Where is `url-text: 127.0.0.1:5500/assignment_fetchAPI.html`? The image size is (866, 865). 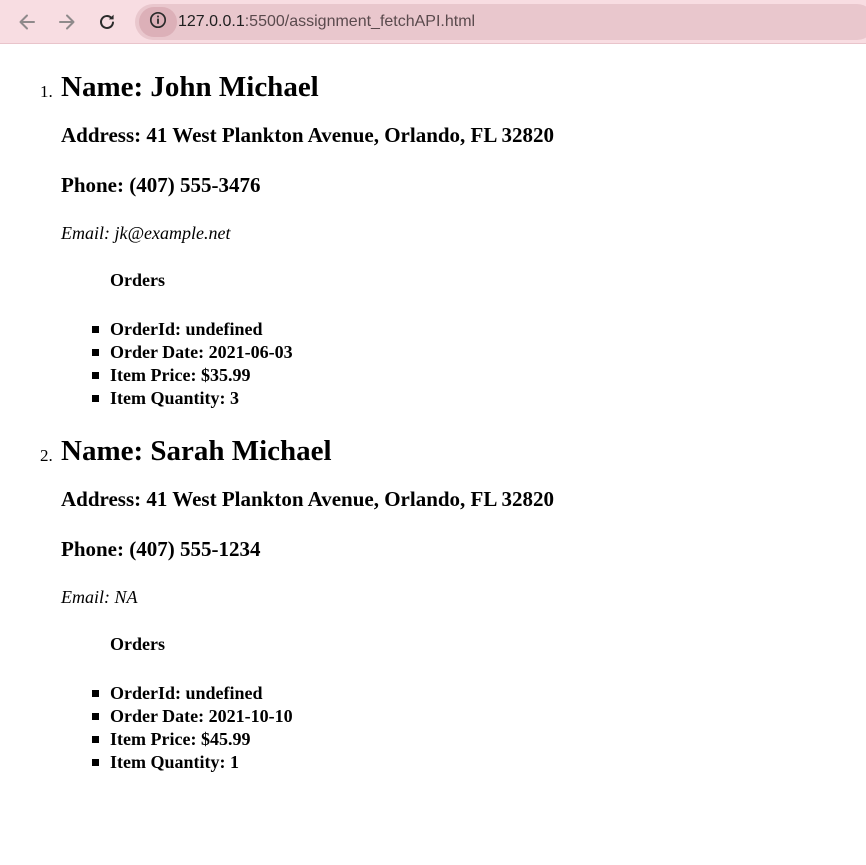
url-text: 127.0.0.1:5500/assignment_fetchAPI.html is located at coordinates (326, 22).